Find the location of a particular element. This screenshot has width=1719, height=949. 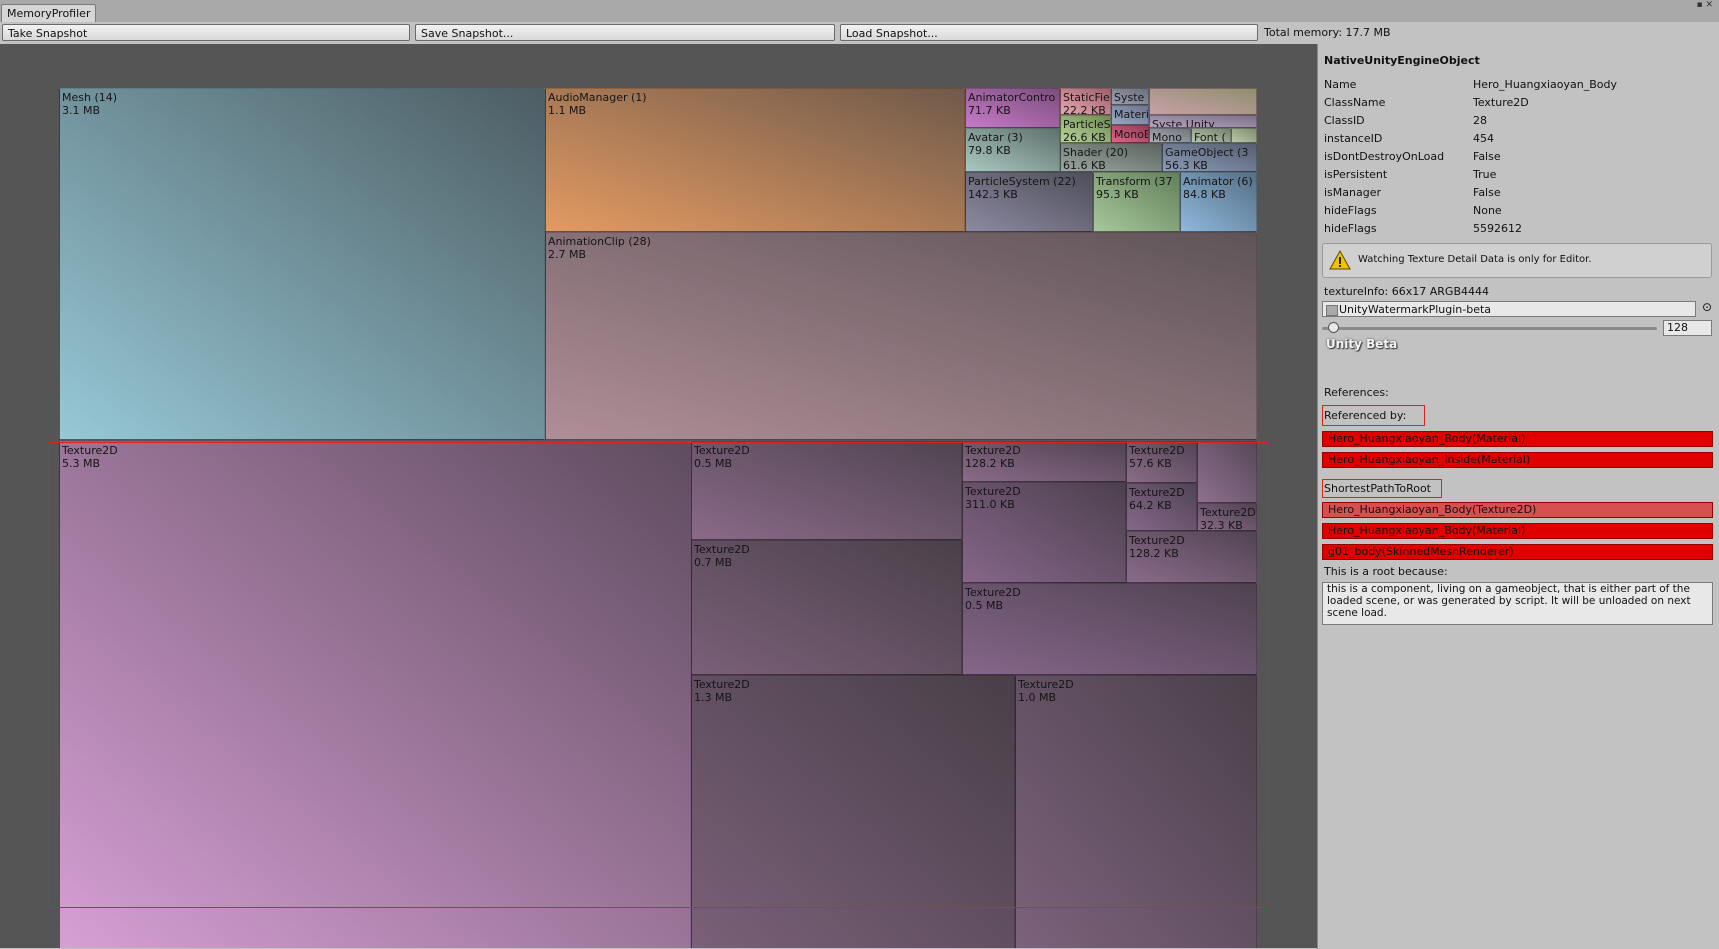

treemap-cell-label: AnimationClip (28) 2.7 MB is located at coordinates (599, 248).